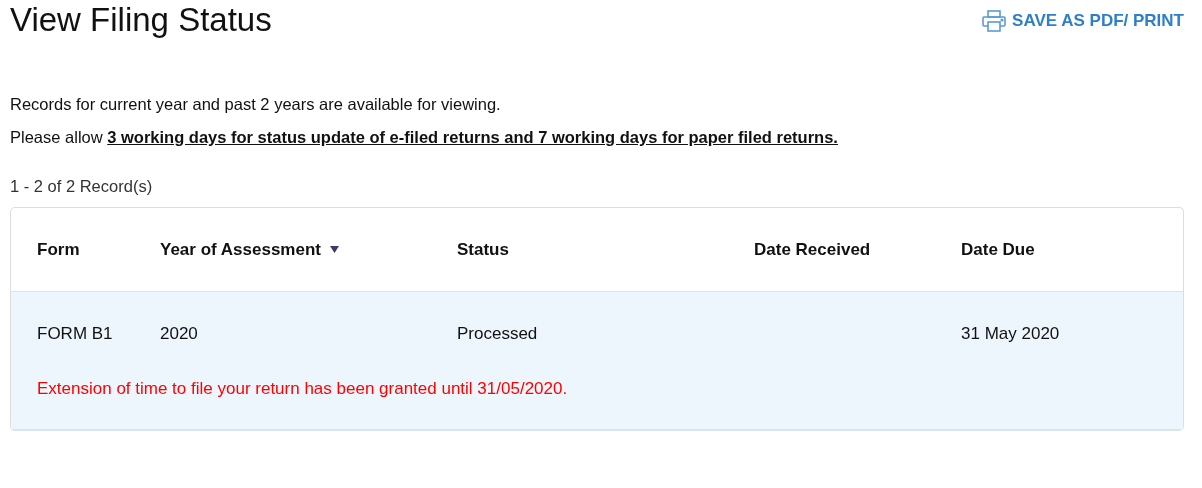 Image resolution: width=1202 pixels, height=488 pixels. I want to click on column-header: Status, so click(605, 249).